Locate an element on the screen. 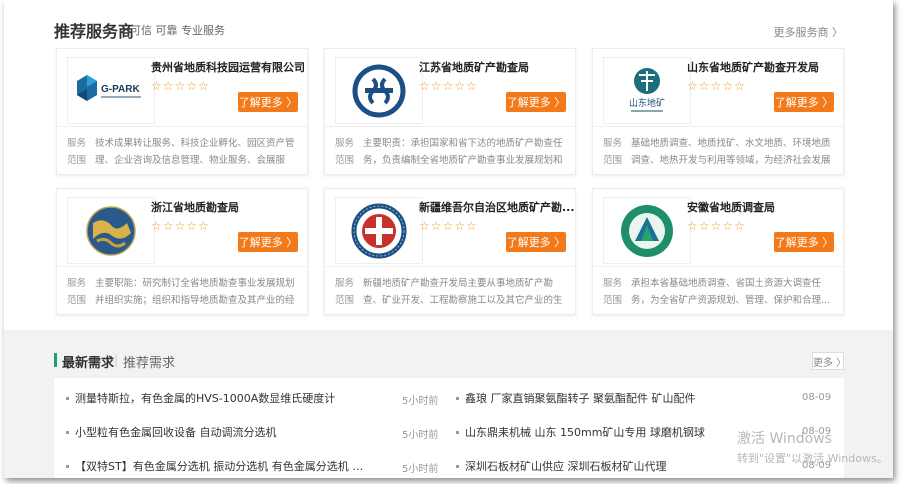 The width and height of the screenshot is (903, 484). more-requests-button: 更多 〉 is located at coordinates (829, 361).